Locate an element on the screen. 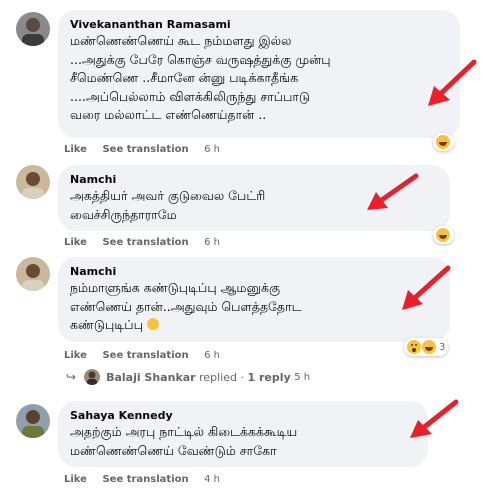  comment-actions: Like See translation 4 h is located at coordinates (148, 479).